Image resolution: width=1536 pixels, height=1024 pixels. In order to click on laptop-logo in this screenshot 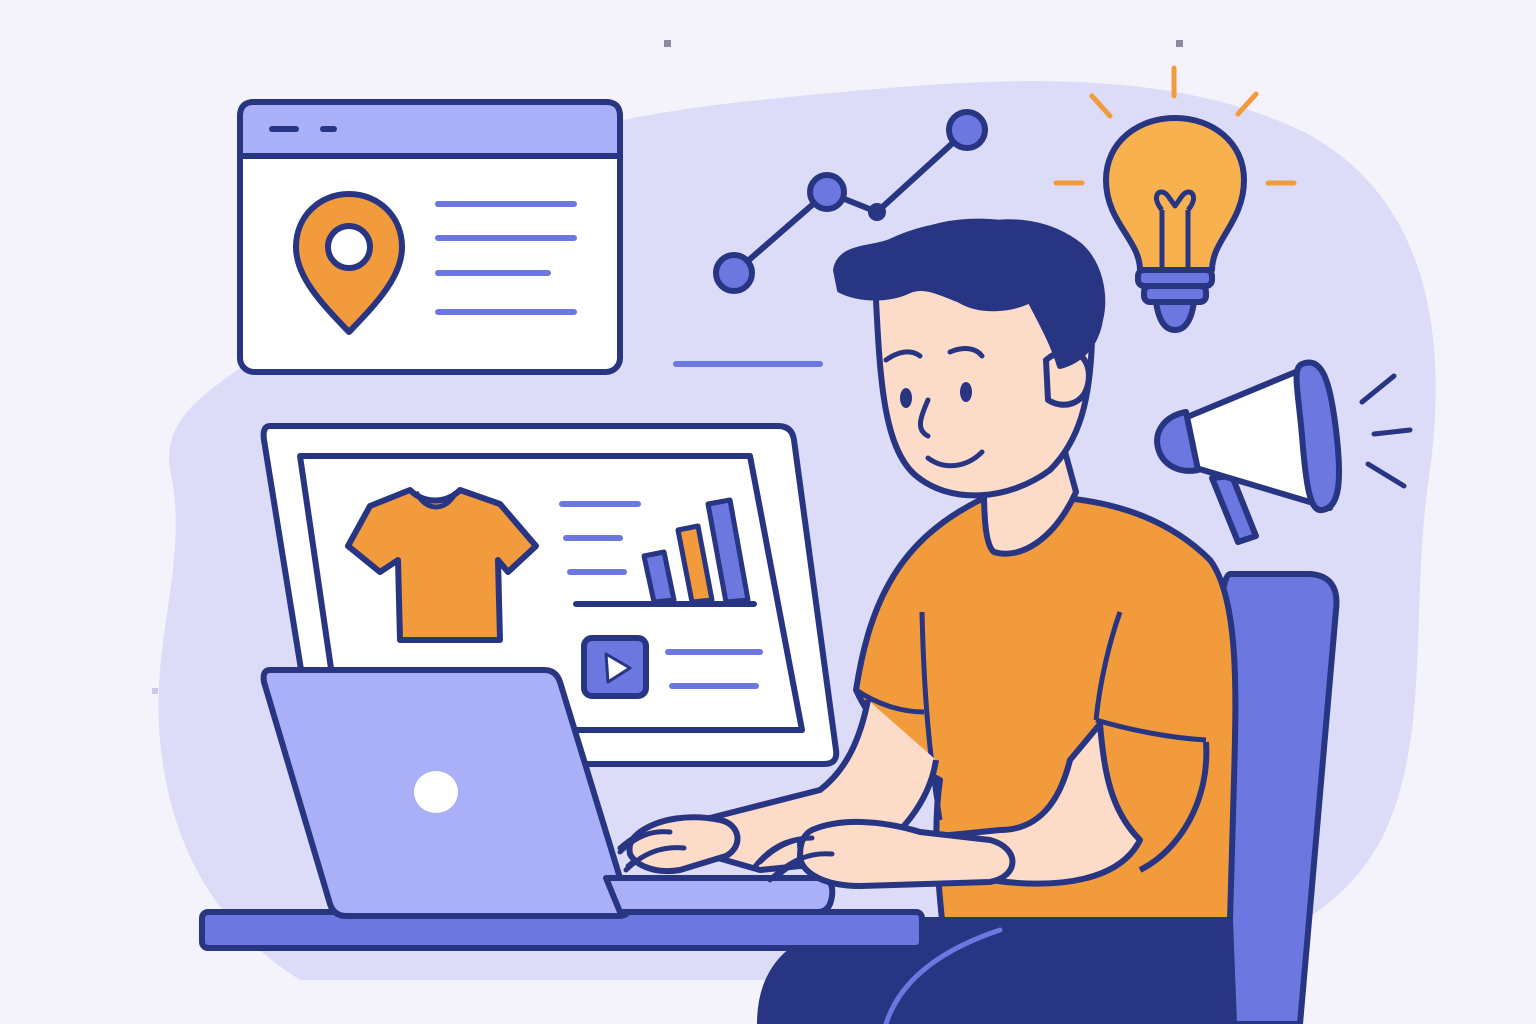, I will do `click(436, 792)`.